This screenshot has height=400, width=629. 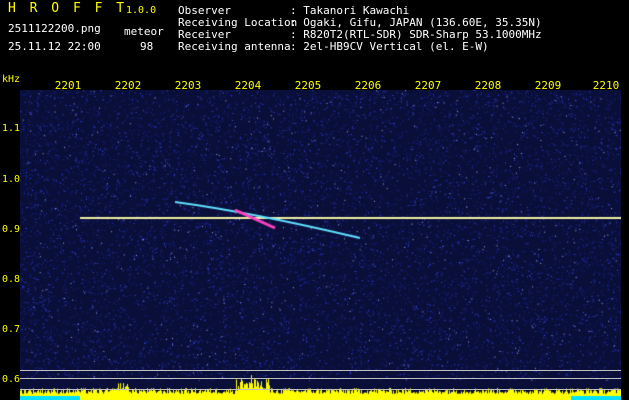 What do you see at coordinates (54, 28) in the screenshot?
I see `image-filename: 2511122200.png` at bounding box center [54, 28].